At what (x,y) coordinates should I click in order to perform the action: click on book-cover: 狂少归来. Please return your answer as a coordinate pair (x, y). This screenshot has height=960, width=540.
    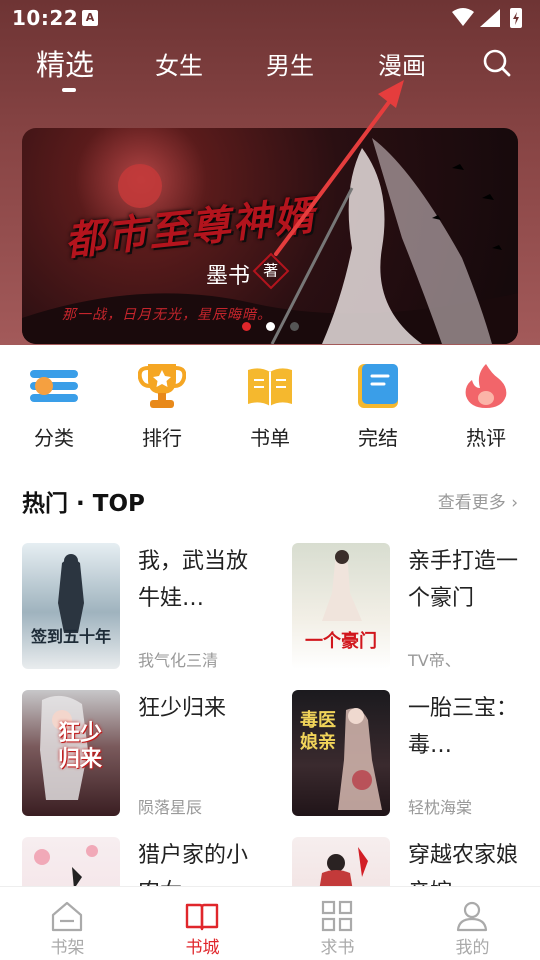
    Looking at the image, I should click on (71, 753).